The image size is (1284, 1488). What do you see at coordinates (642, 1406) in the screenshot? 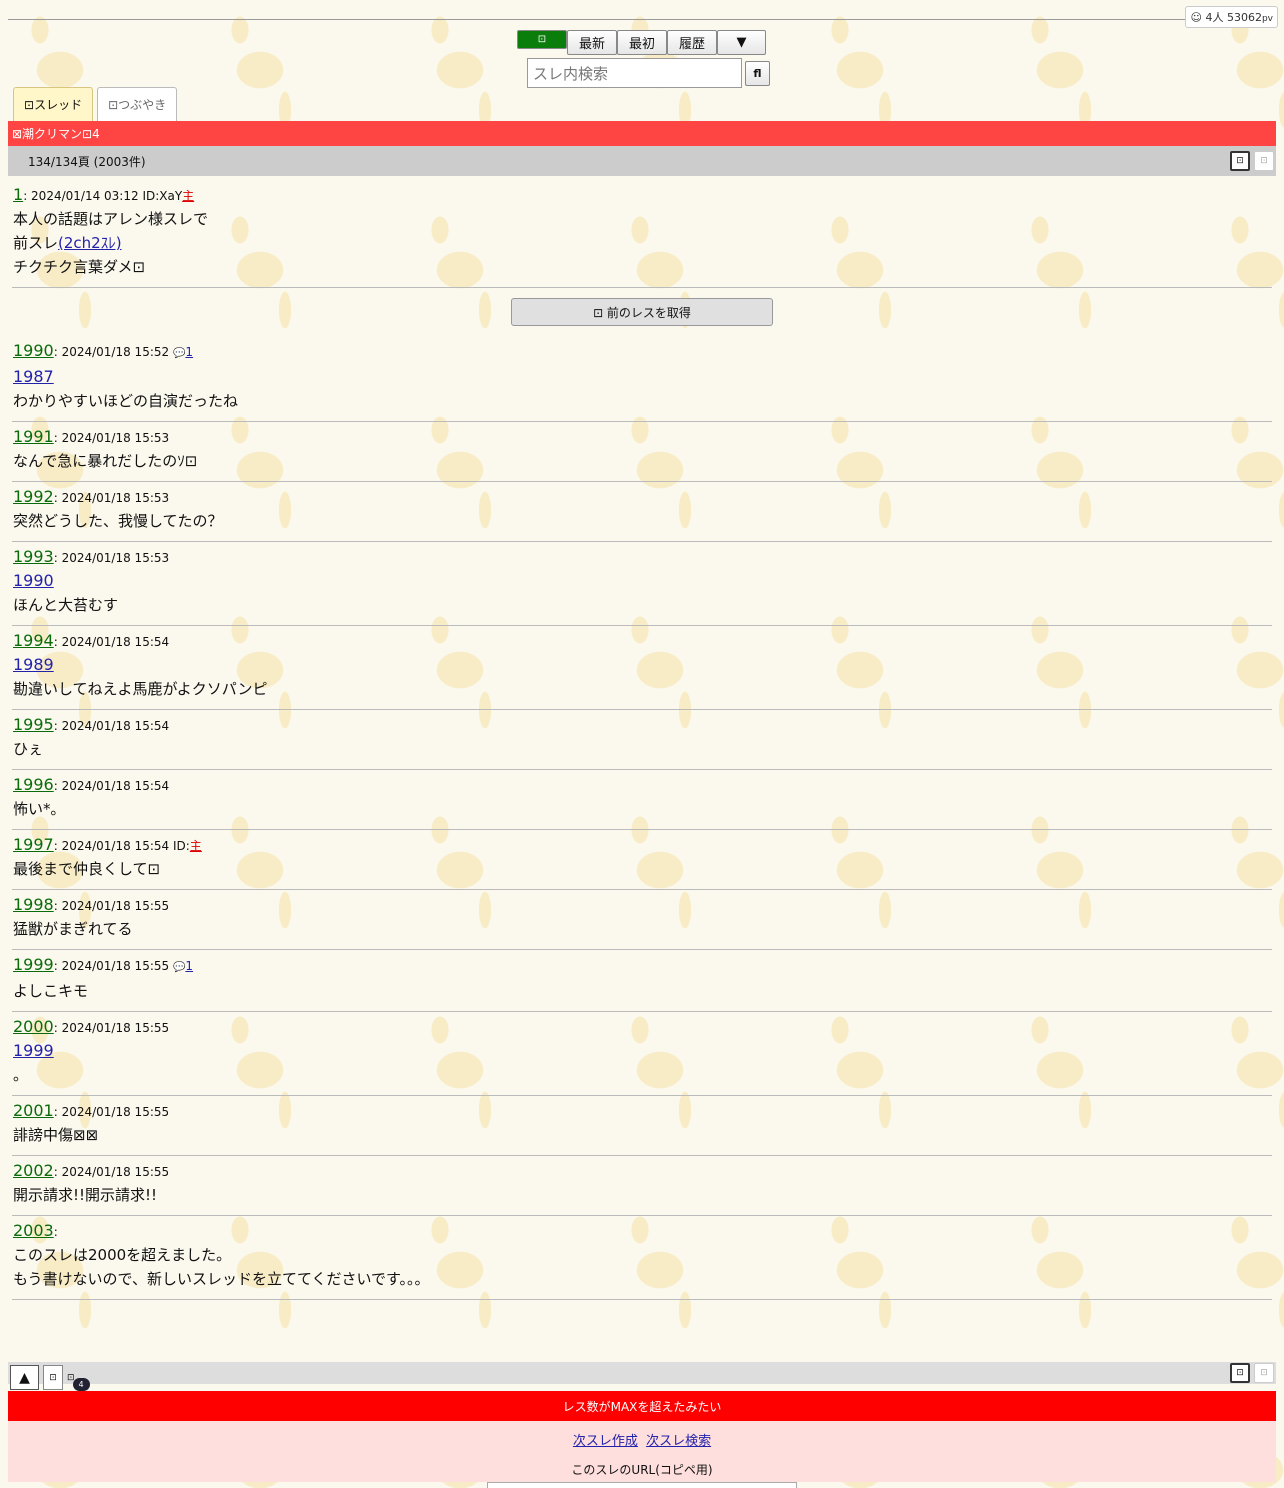
I see `max-notice: レス数がMAXを超えたみたい` at bounding box center [642, 1406].